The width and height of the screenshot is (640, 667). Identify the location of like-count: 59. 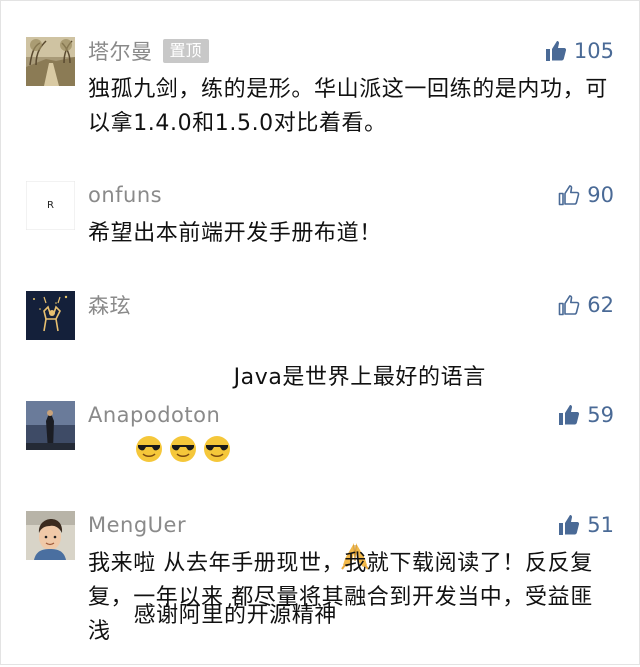
(600, 415).